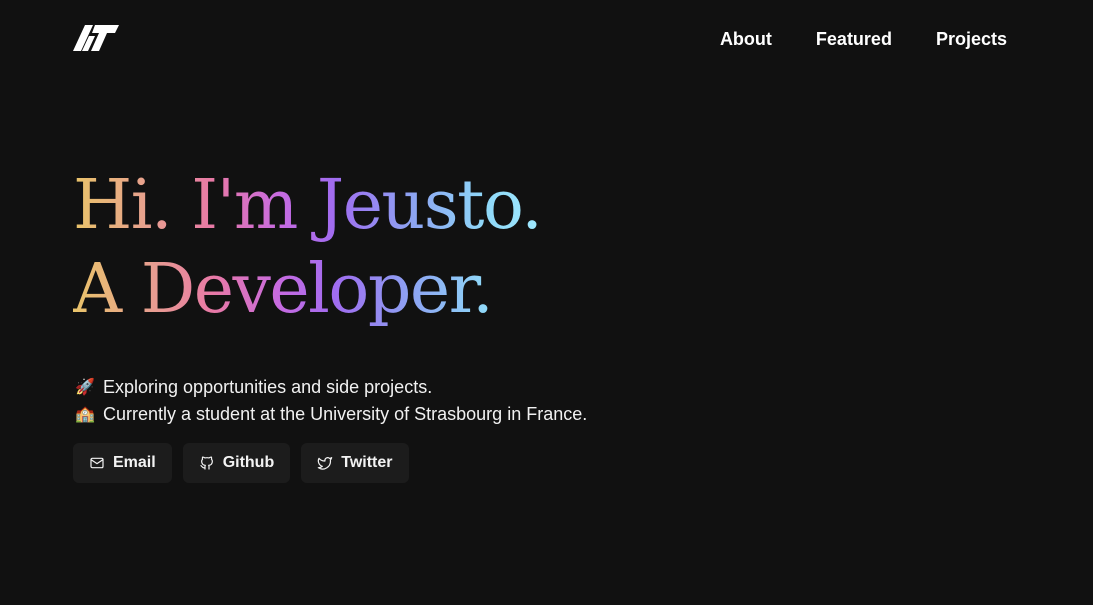 The height and width of the screenshot is (605, 1093). What do you see at coordinates (206, 463) in the screenshot?
I see `github-icon` at bounding box center [206, 463].